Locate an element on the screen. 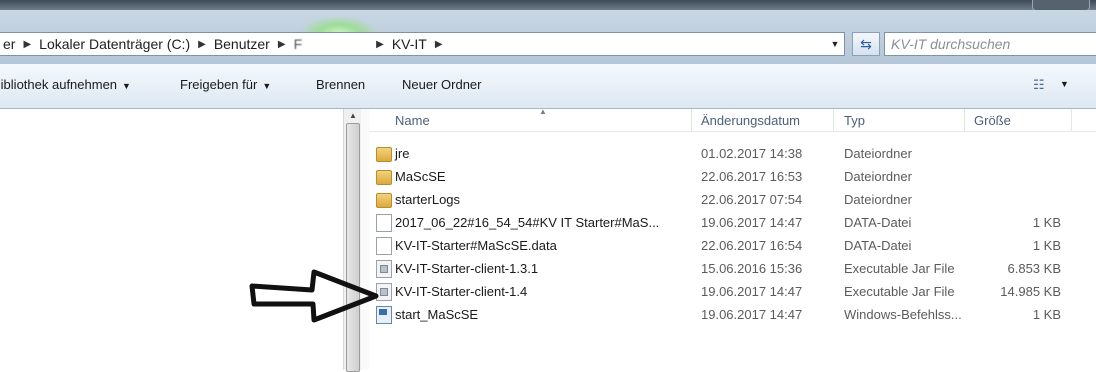 The image size is (1096, 372). scrollbar-thumb is located at coordinates (353, 247).